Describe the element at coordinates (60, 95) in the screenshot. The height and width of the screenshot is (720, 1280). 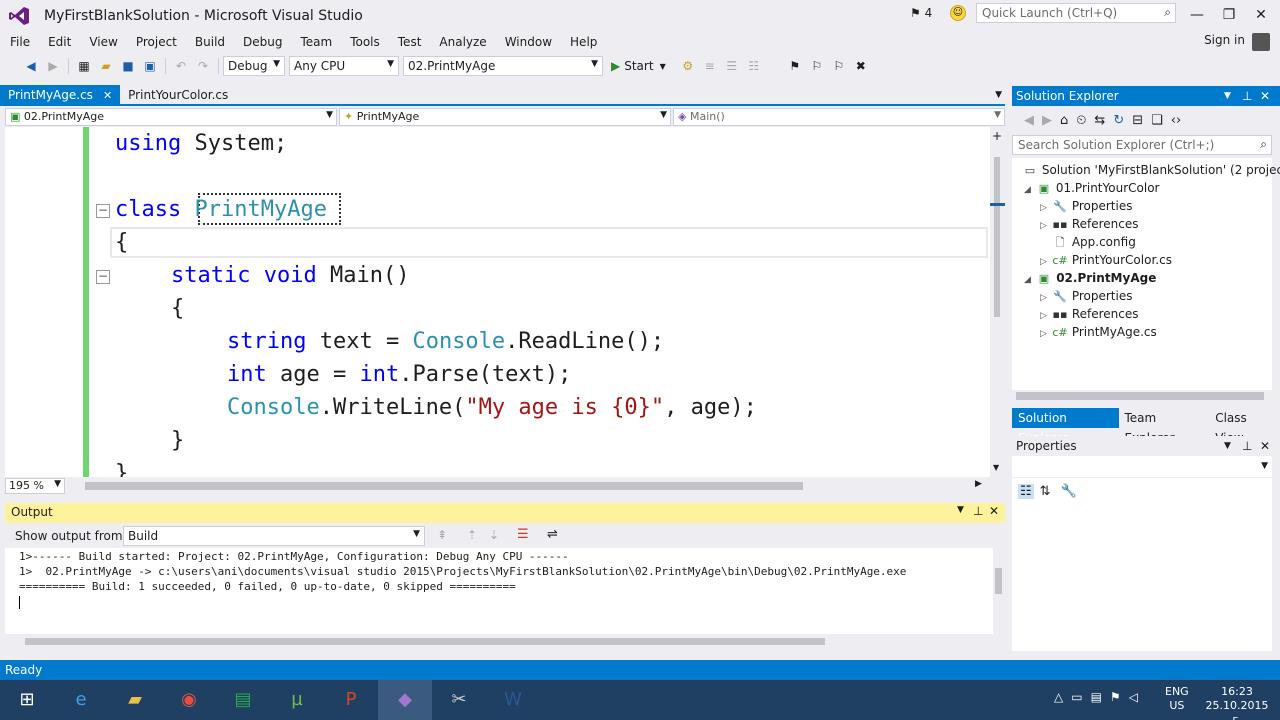
I see `tab-printmyage: PrintMyAge.cs ✕` at that location.